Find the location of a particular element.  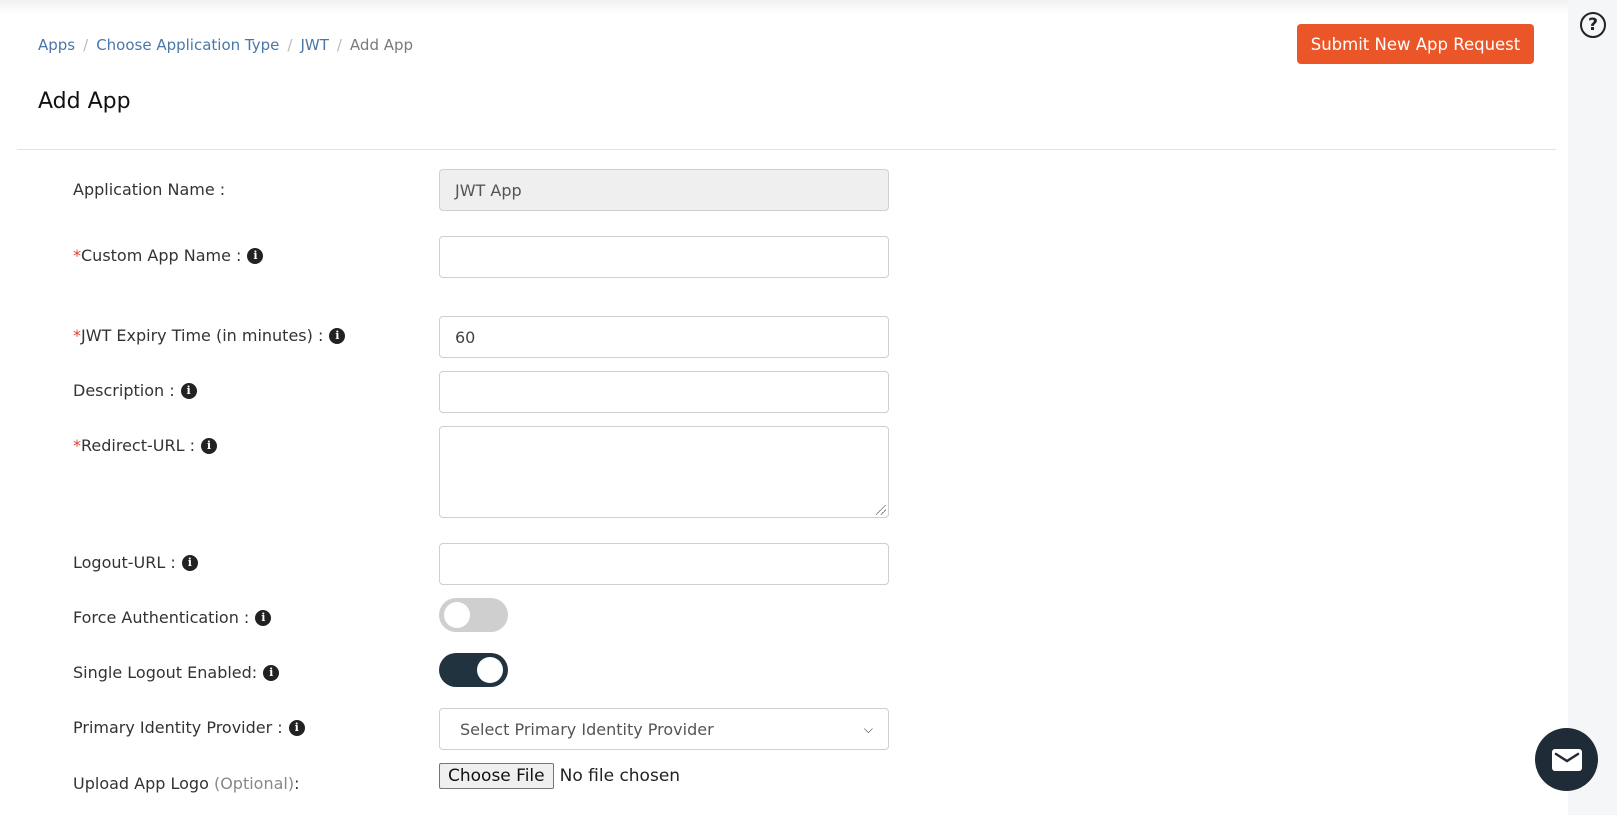

single-logout-label: Single Logout Enabled: i is located at coordinates (176, 672).